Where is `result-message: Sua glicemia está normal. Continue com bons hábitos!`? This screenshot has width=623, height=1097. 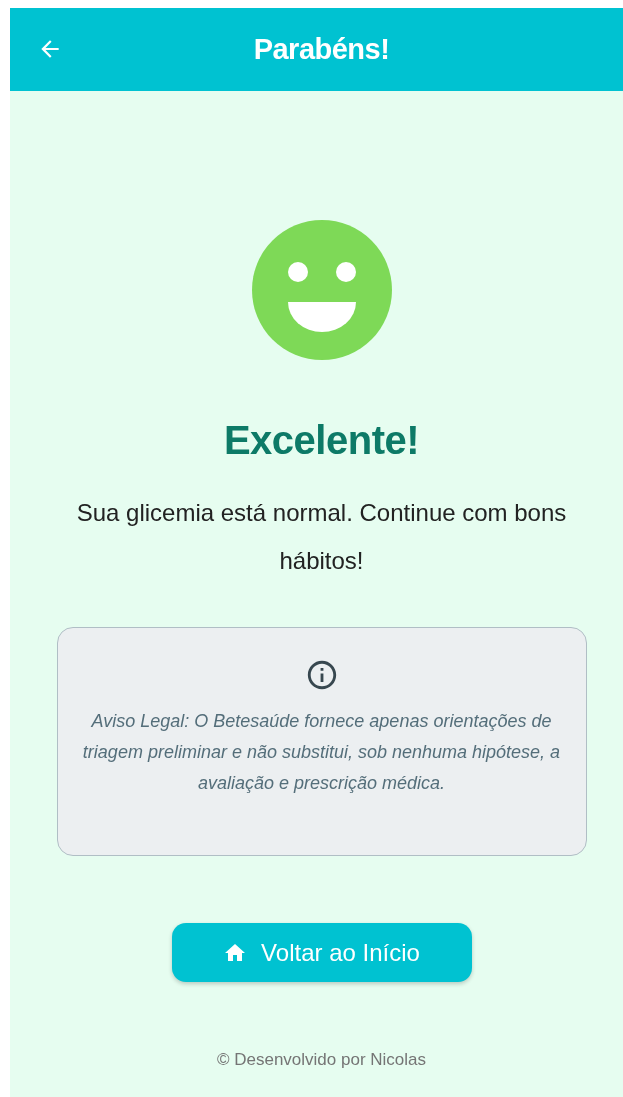
result-message: Sua glicemia está normal. Continue com bons hábitos! is located at coordinates (321, 537).